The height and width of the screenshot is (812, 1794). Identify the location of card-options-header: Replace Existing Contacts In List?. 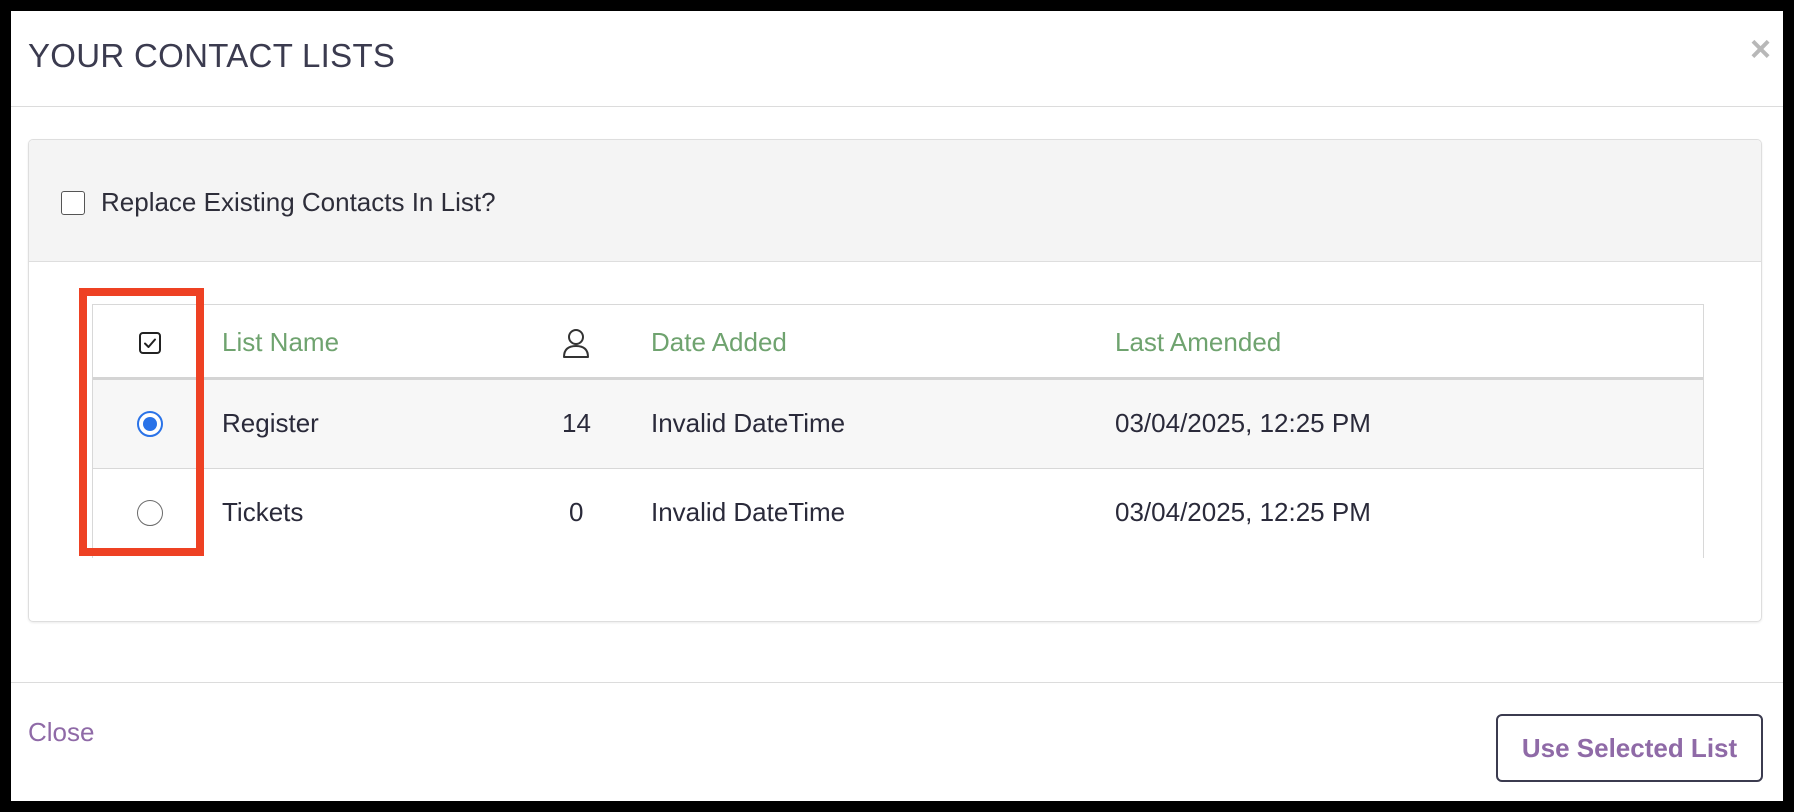
(895, 201).